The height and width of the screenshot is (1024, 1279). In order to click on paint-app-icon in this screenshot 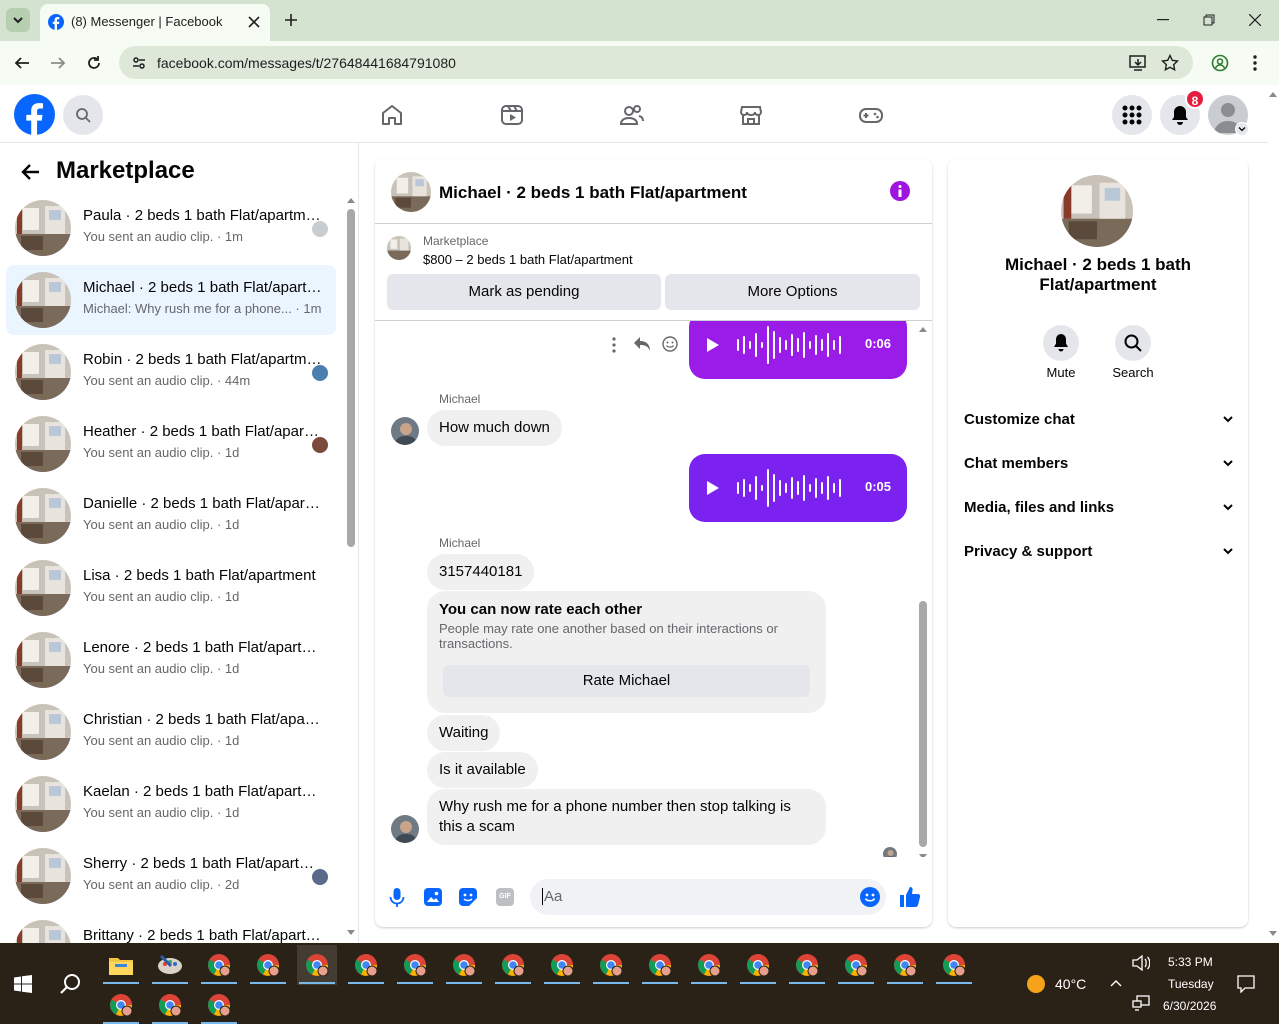, I will do `click(170, 965)`.